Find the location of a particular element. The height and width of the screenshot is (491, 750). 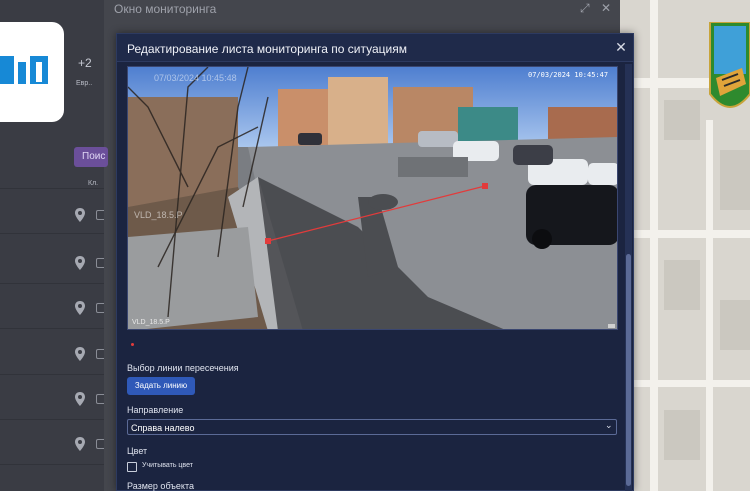

region-emblem-icon is located at coordinates (729, 65).